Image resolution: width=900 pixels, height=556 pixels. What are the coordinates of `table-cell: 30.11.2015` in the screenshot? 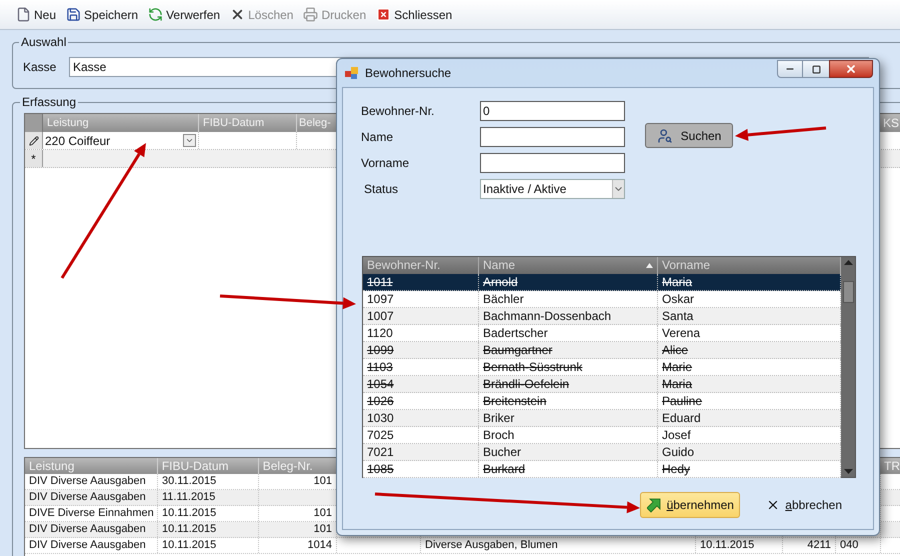 It's located at (189, 481).